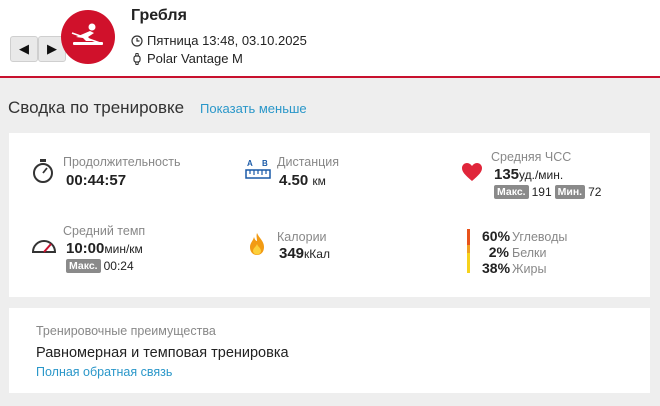 The height and width of the screenshot is (406, 660). Describe the element at coordinates (498, 252) in the screenshot. I see `protein-percent: 2%` at that location.